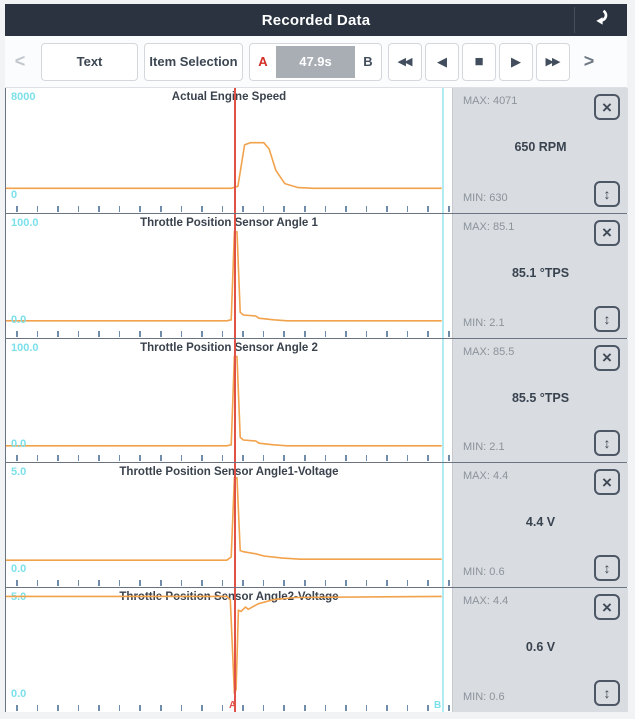 The height and width of the screenshot is (719, 635). Describe the element at coordinates (442, 61) in the screenshot. I see `play-backward-button: ◀` at that location.